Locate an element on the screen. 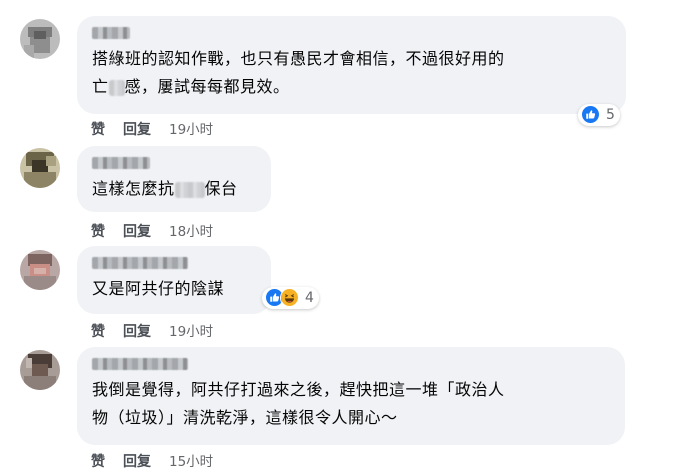  comment-bubble: 又是阿共仔的陰謀 is located at coordinates (174, 280).